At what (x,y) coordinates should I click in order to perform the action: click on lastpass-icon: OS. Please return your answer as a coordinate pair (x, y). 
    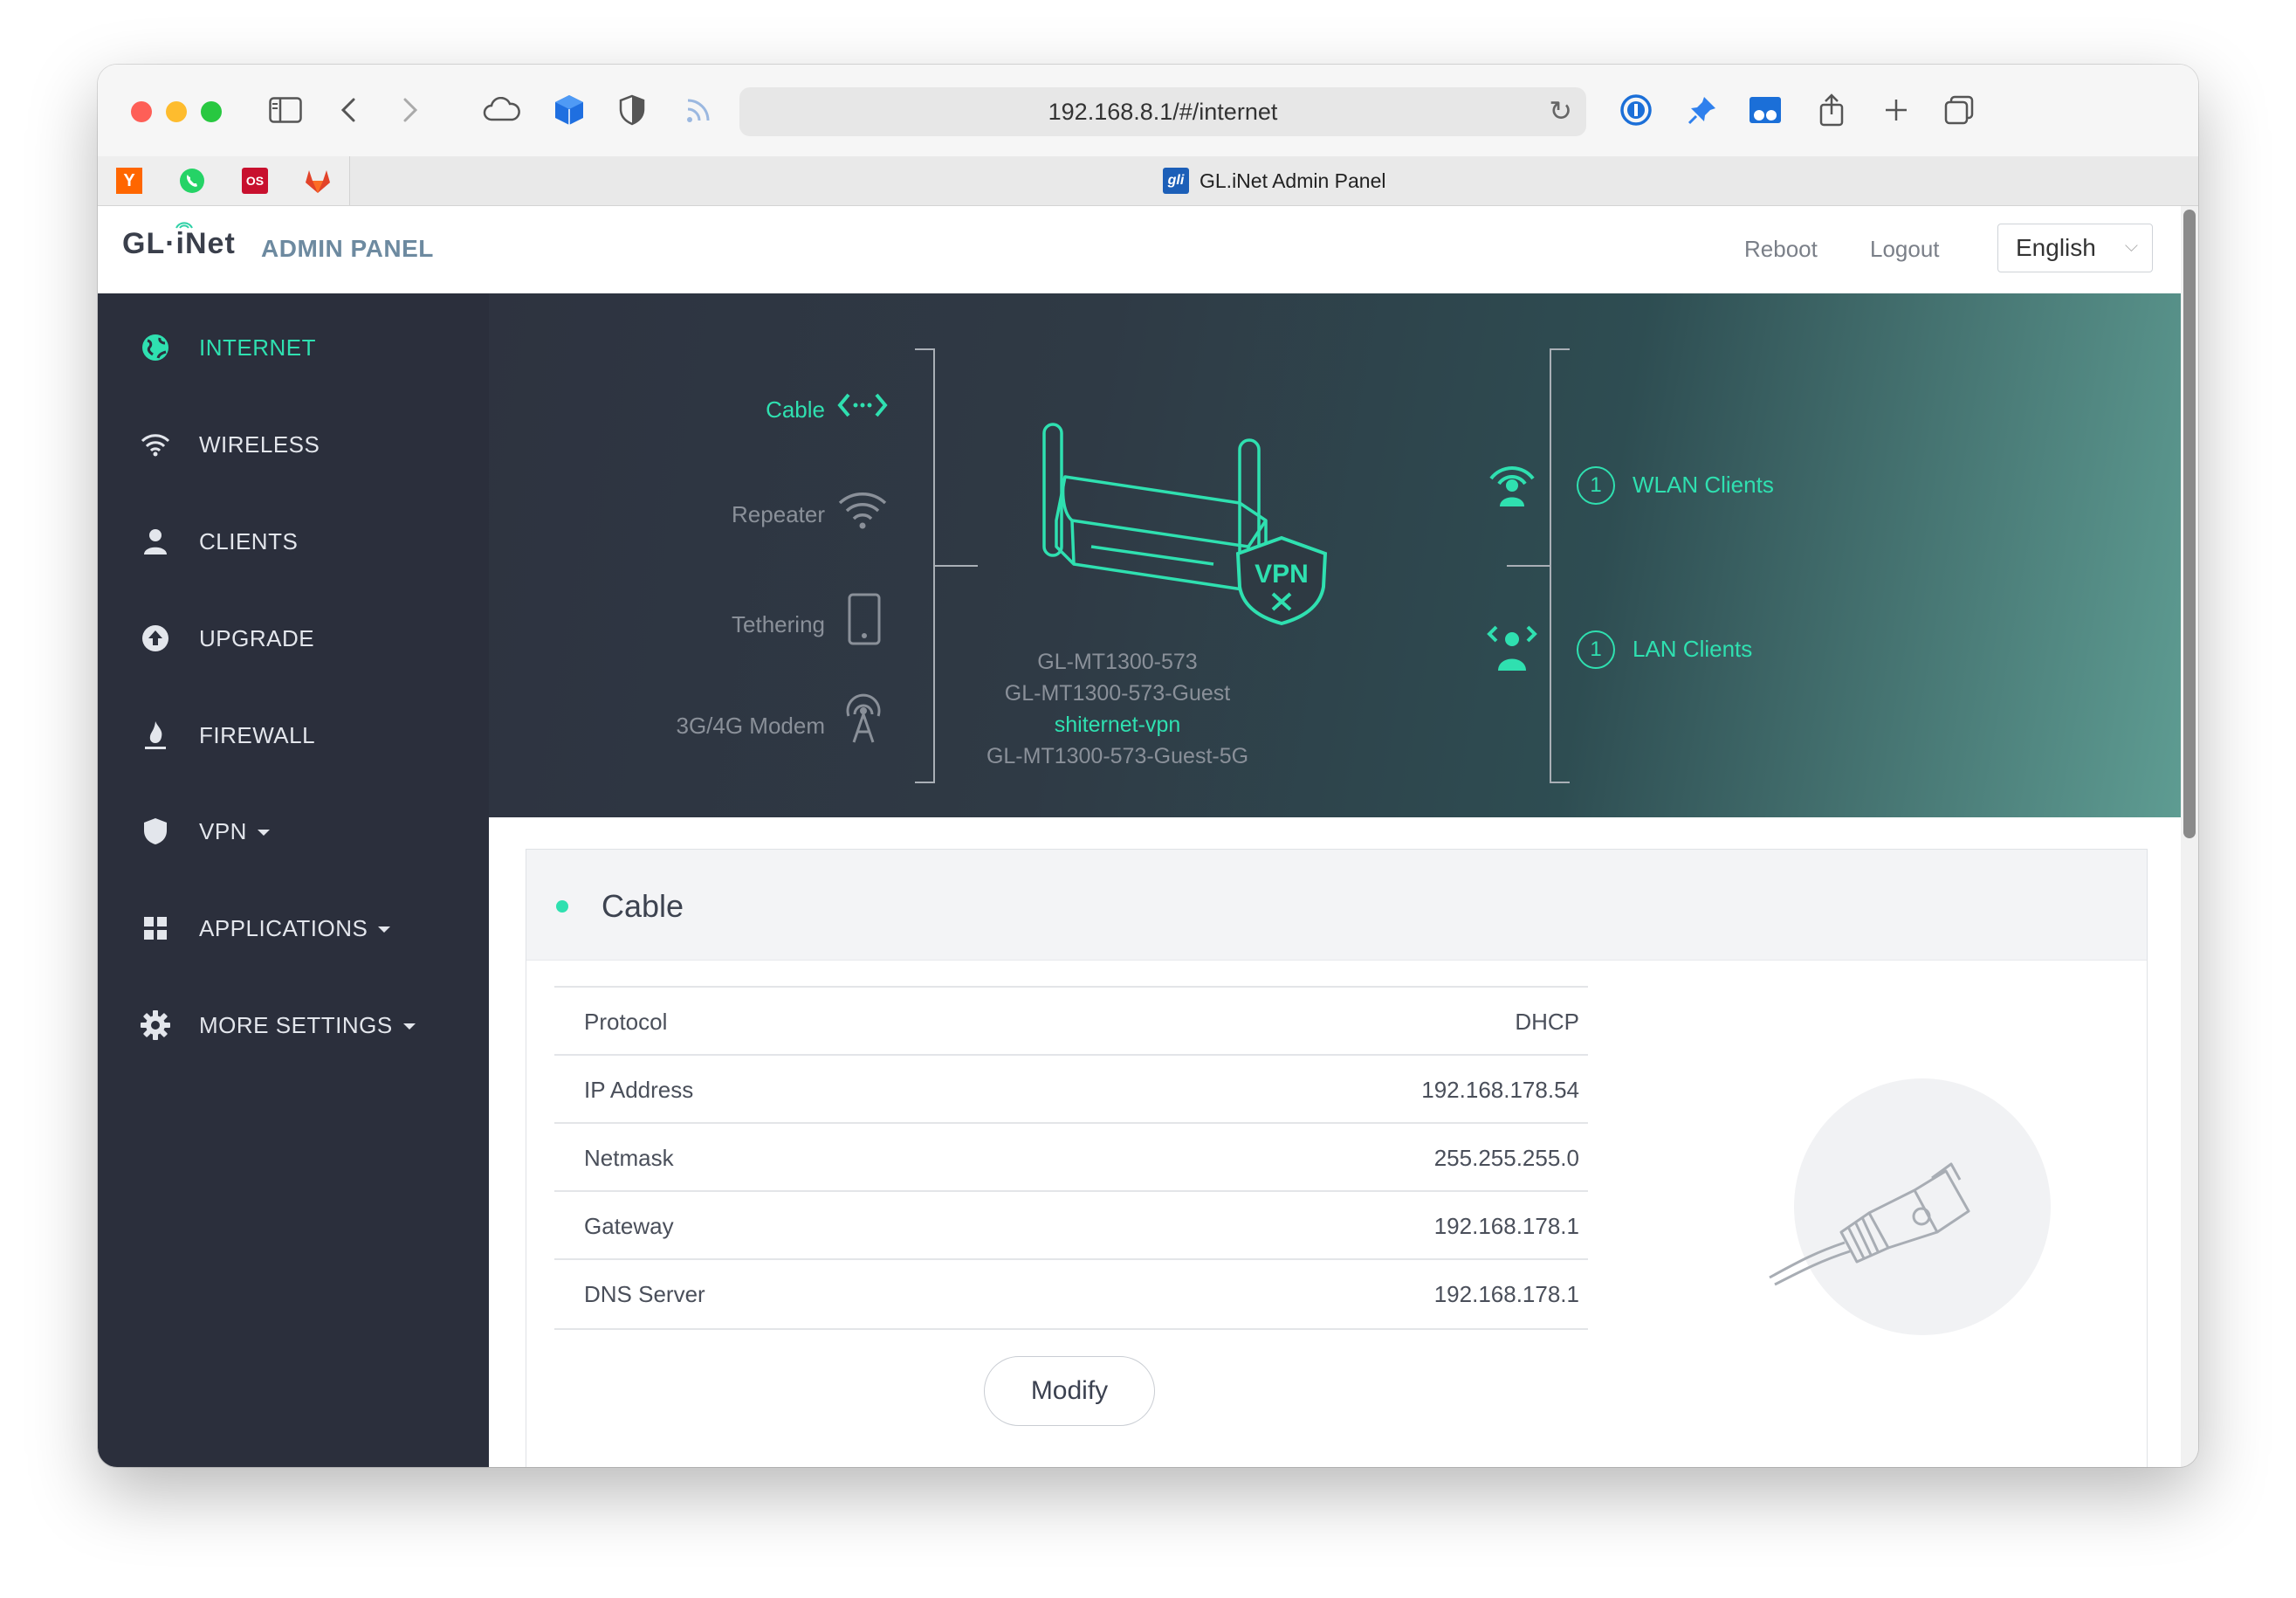
    Looking at the image, I should click on (255, 180).